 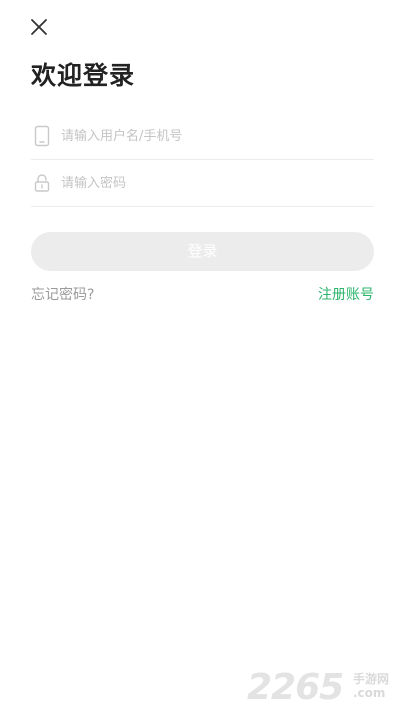 I want to click on close-button, so click(x=39, y=27).